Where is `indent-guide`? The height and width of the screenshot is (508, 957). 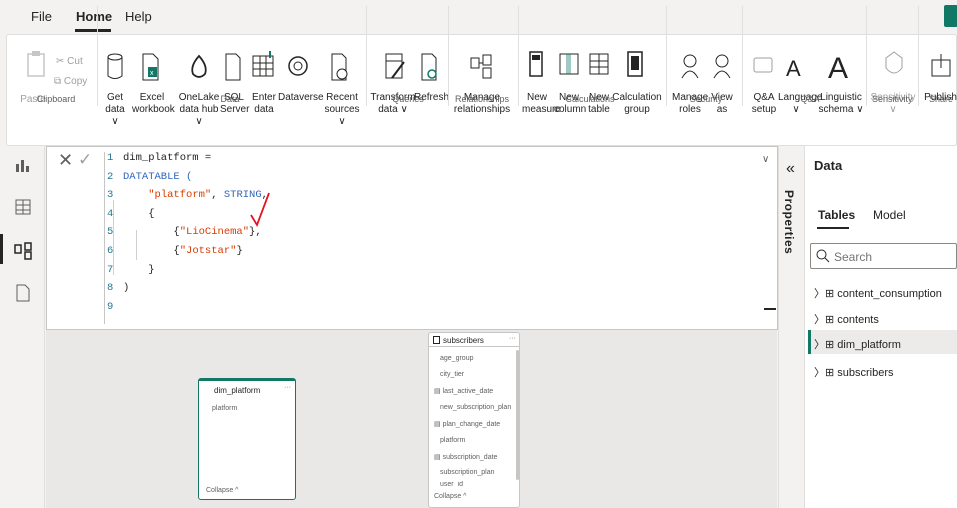 indent-guide is located at coordinates (136, 245).